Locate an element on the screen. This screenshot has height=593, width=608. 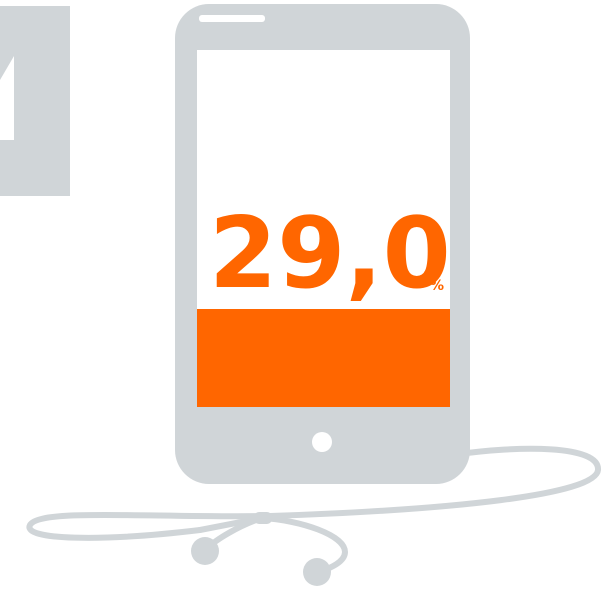
earbuds is located at coordinates (261, 549).